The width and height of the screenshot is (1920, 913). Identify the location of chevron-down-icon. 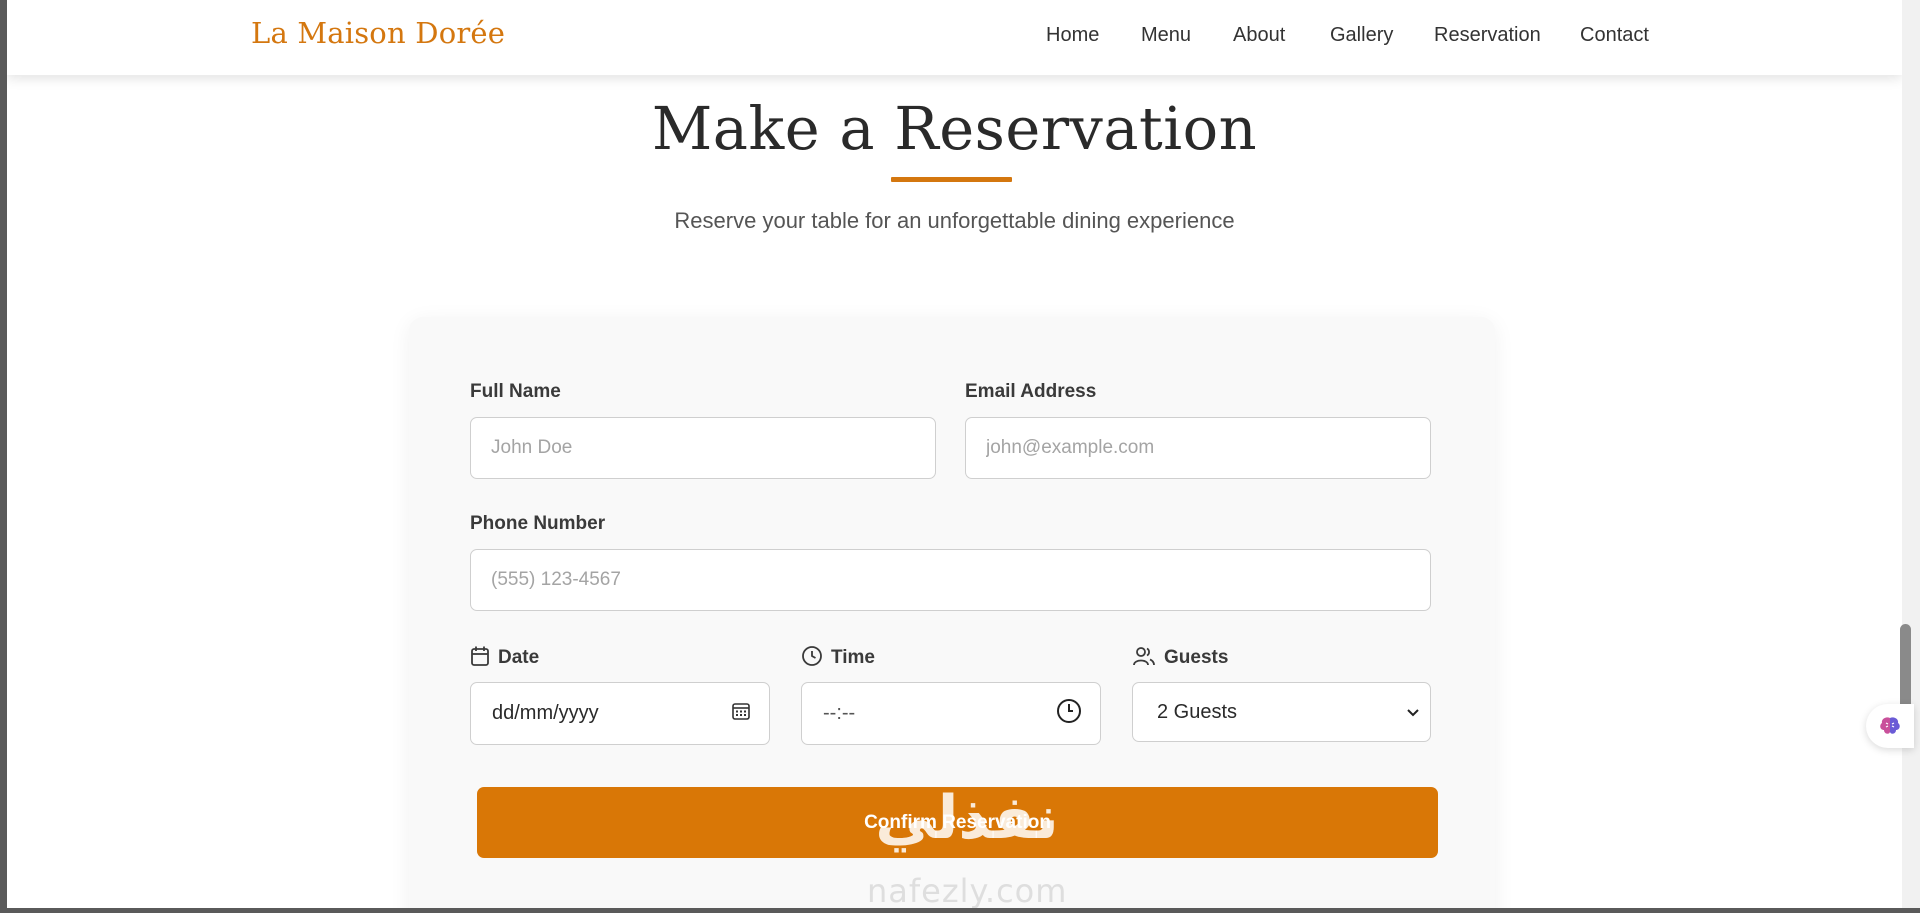
(1413, 712).